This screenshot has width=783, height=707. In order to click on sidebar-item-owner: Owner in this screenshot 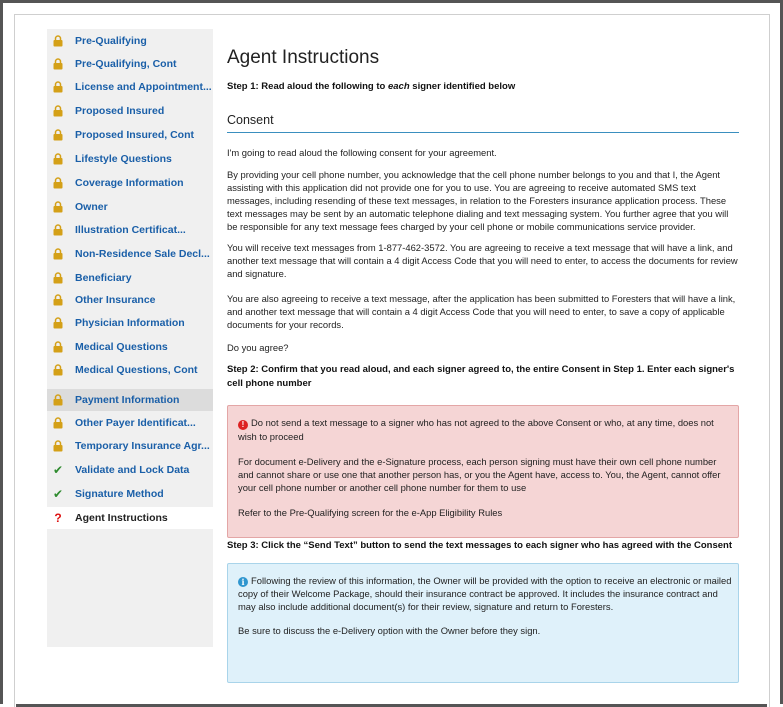, I will do `click(130, 207)`.